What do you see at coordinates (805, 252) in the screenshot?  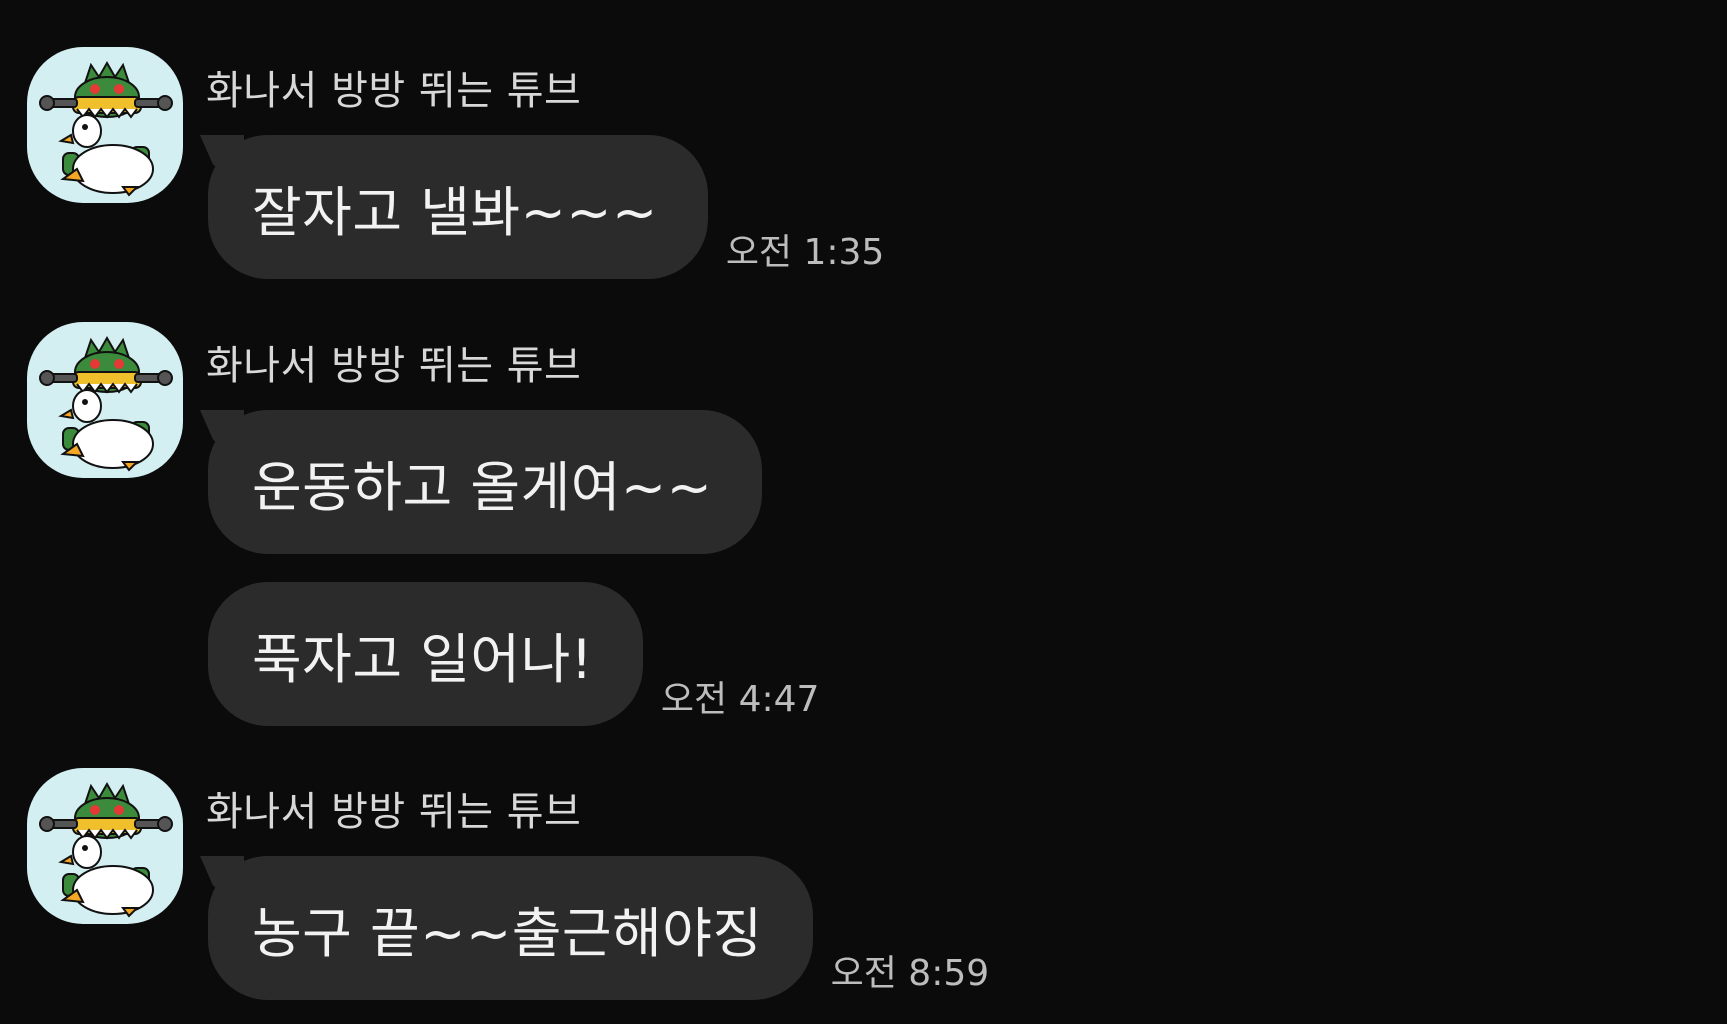 I see `message-timestamp: 오전 1:35` at bounding box center [805, 252].